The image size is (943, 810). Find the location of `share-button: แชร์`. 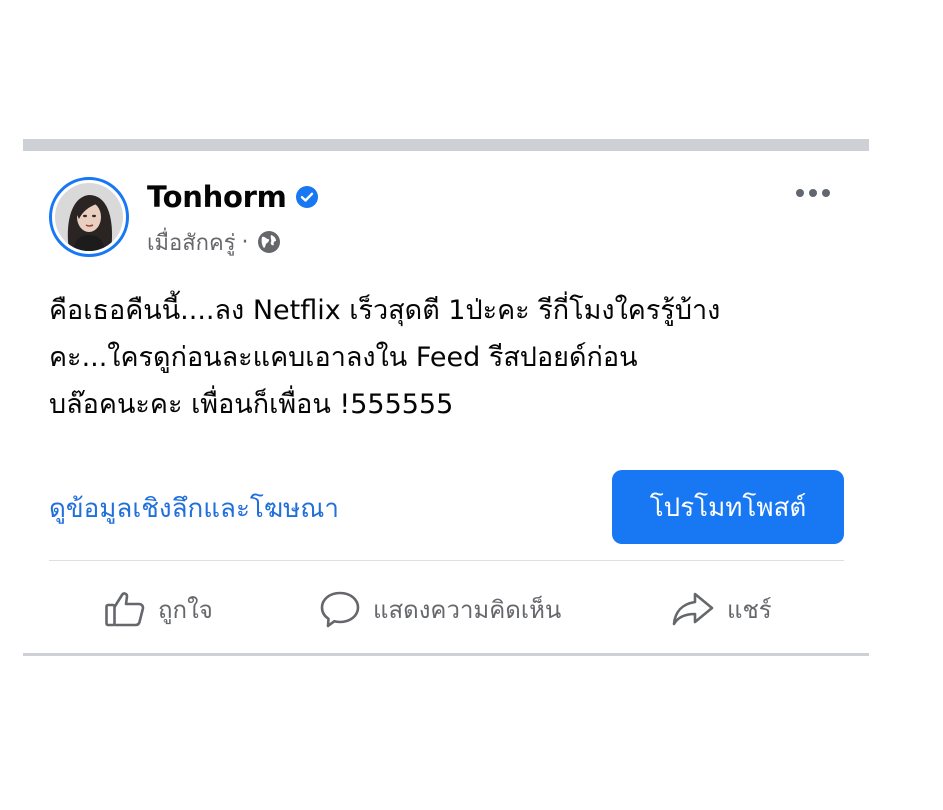

share-button: แชร์ is located at coordinates (721, 609).